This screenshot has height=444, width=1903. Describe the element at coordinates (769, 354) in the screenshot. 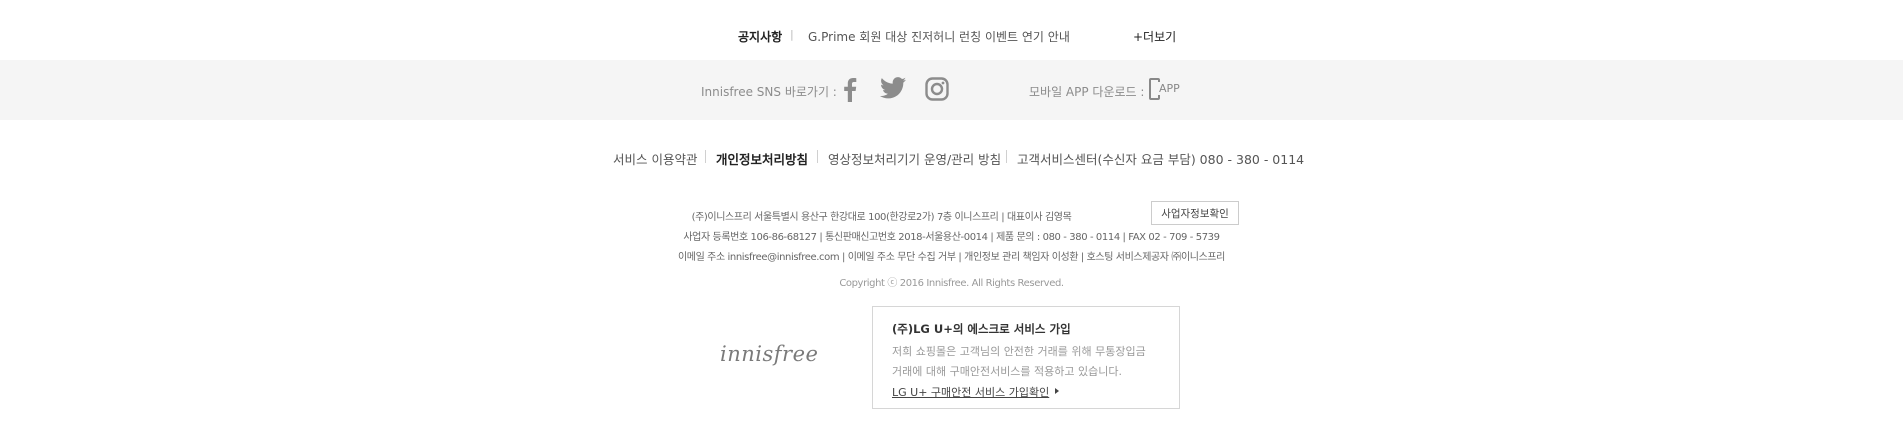

I see `innisfree-logo: innisfree` at that location.